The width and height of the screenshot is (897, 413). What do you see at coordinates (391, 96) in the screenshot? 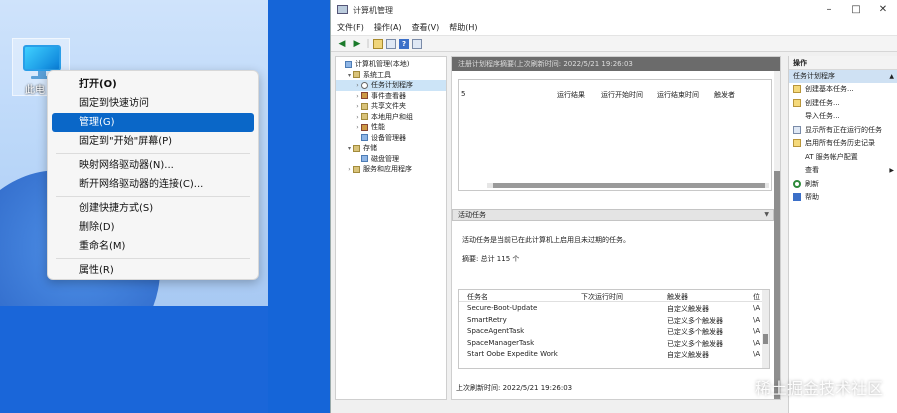
I see `tree-node: › 事件查看器` at bounding box center [391, 96].